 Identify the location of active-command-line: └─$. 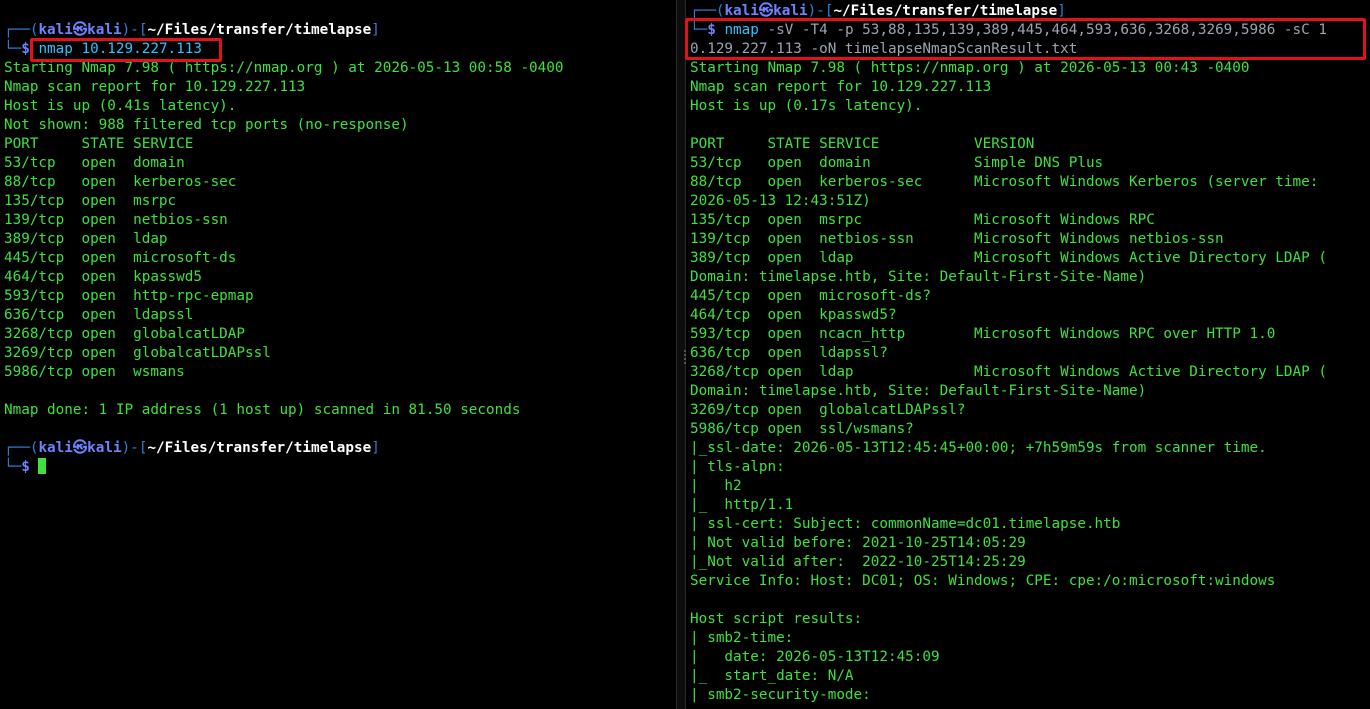
(25, 467).